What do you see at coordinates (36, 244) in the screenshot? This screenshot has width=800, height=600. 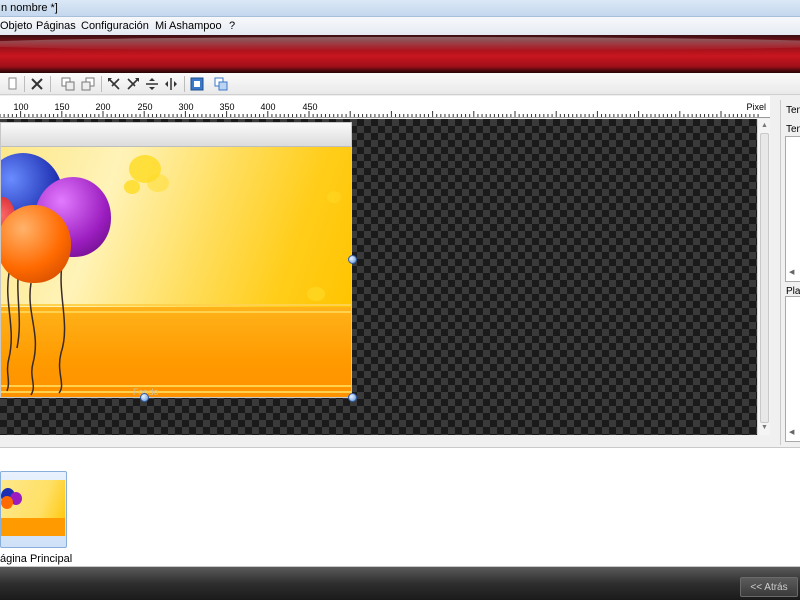 I see `balloon-orange` at bounding box center [36, 244].